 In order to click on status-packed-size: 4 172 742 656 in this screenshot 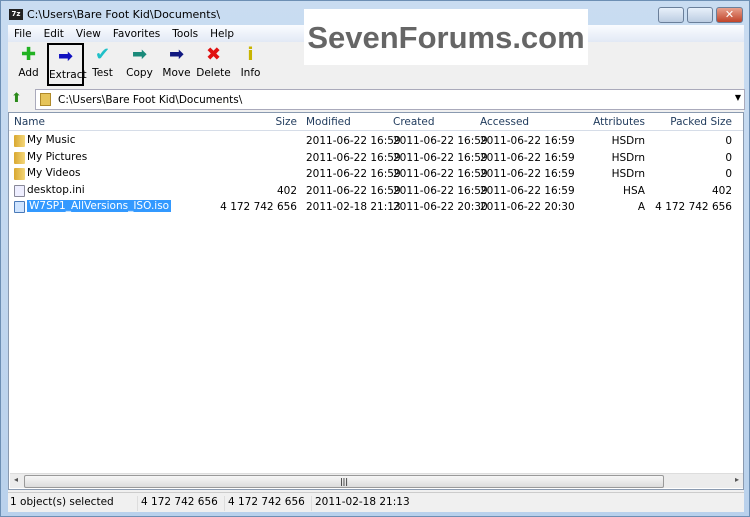, I will do `click(269, 503)`.